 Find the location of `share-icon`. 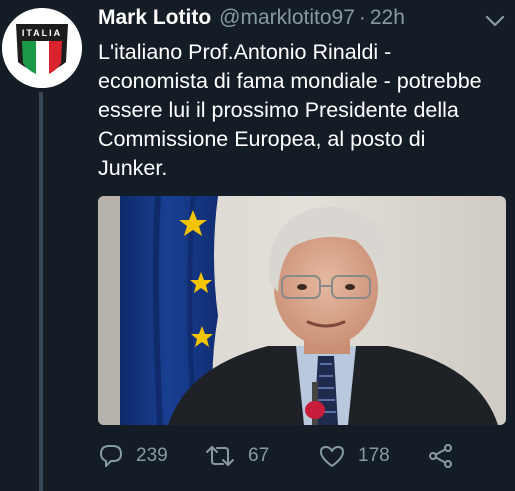

share-icon is located at coordinates (440, 456).